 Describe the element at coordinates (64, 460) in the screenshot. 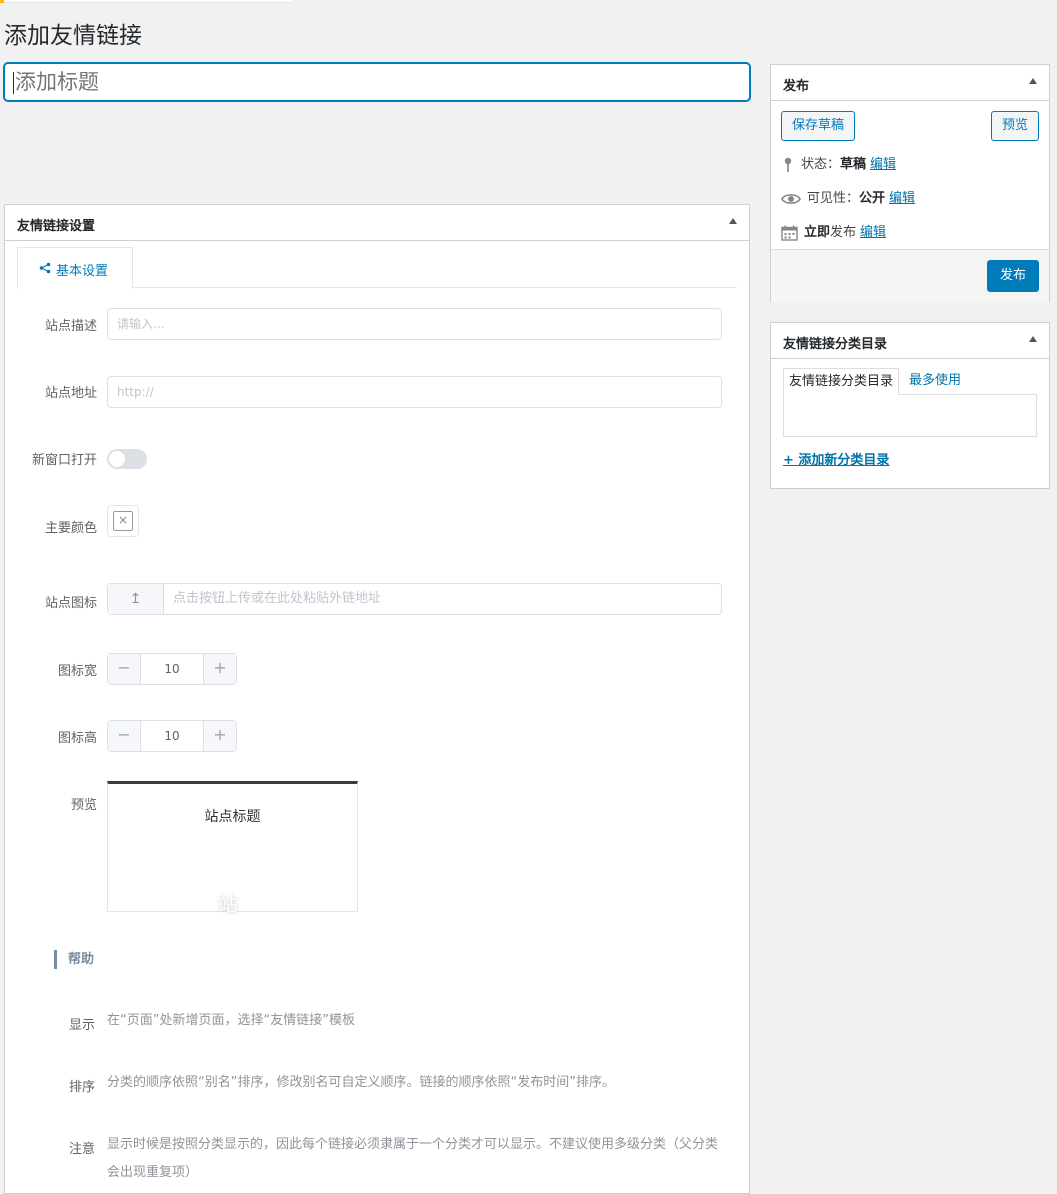

I see `new-window-label: 新窗口打开` at that location.